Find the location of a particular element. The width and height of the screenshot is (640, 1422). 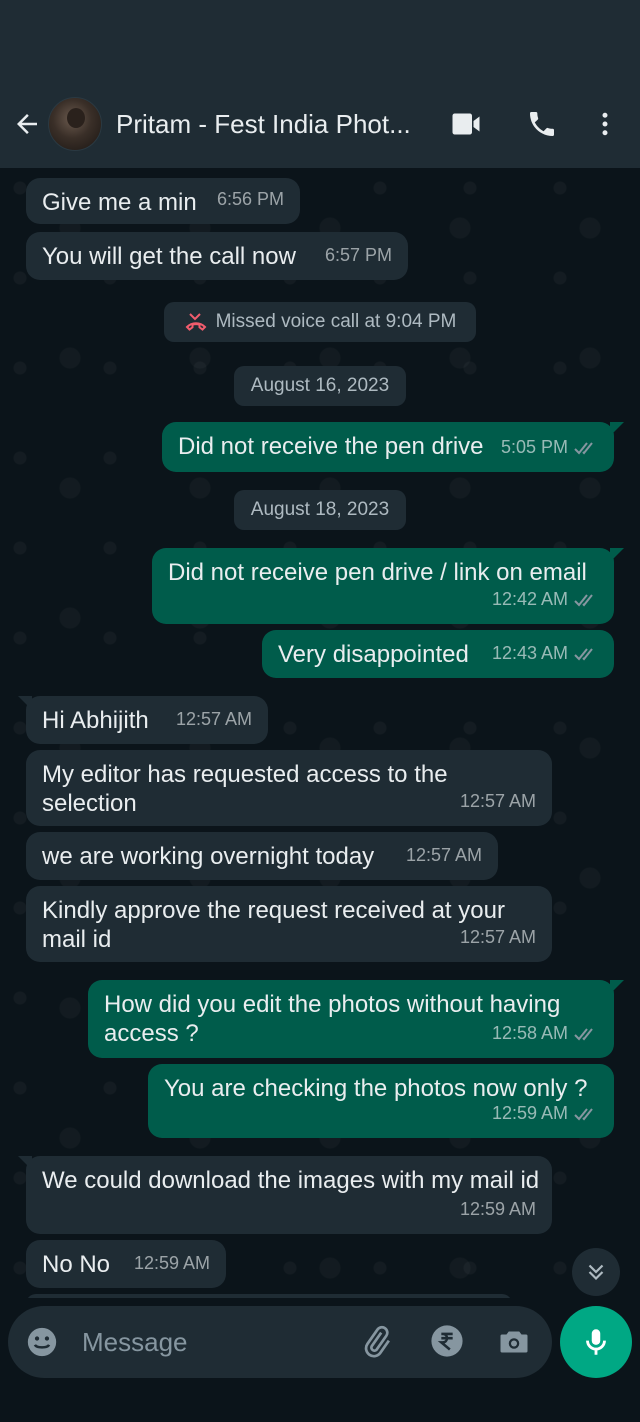

menu-button is located at coordinates (605, 124).